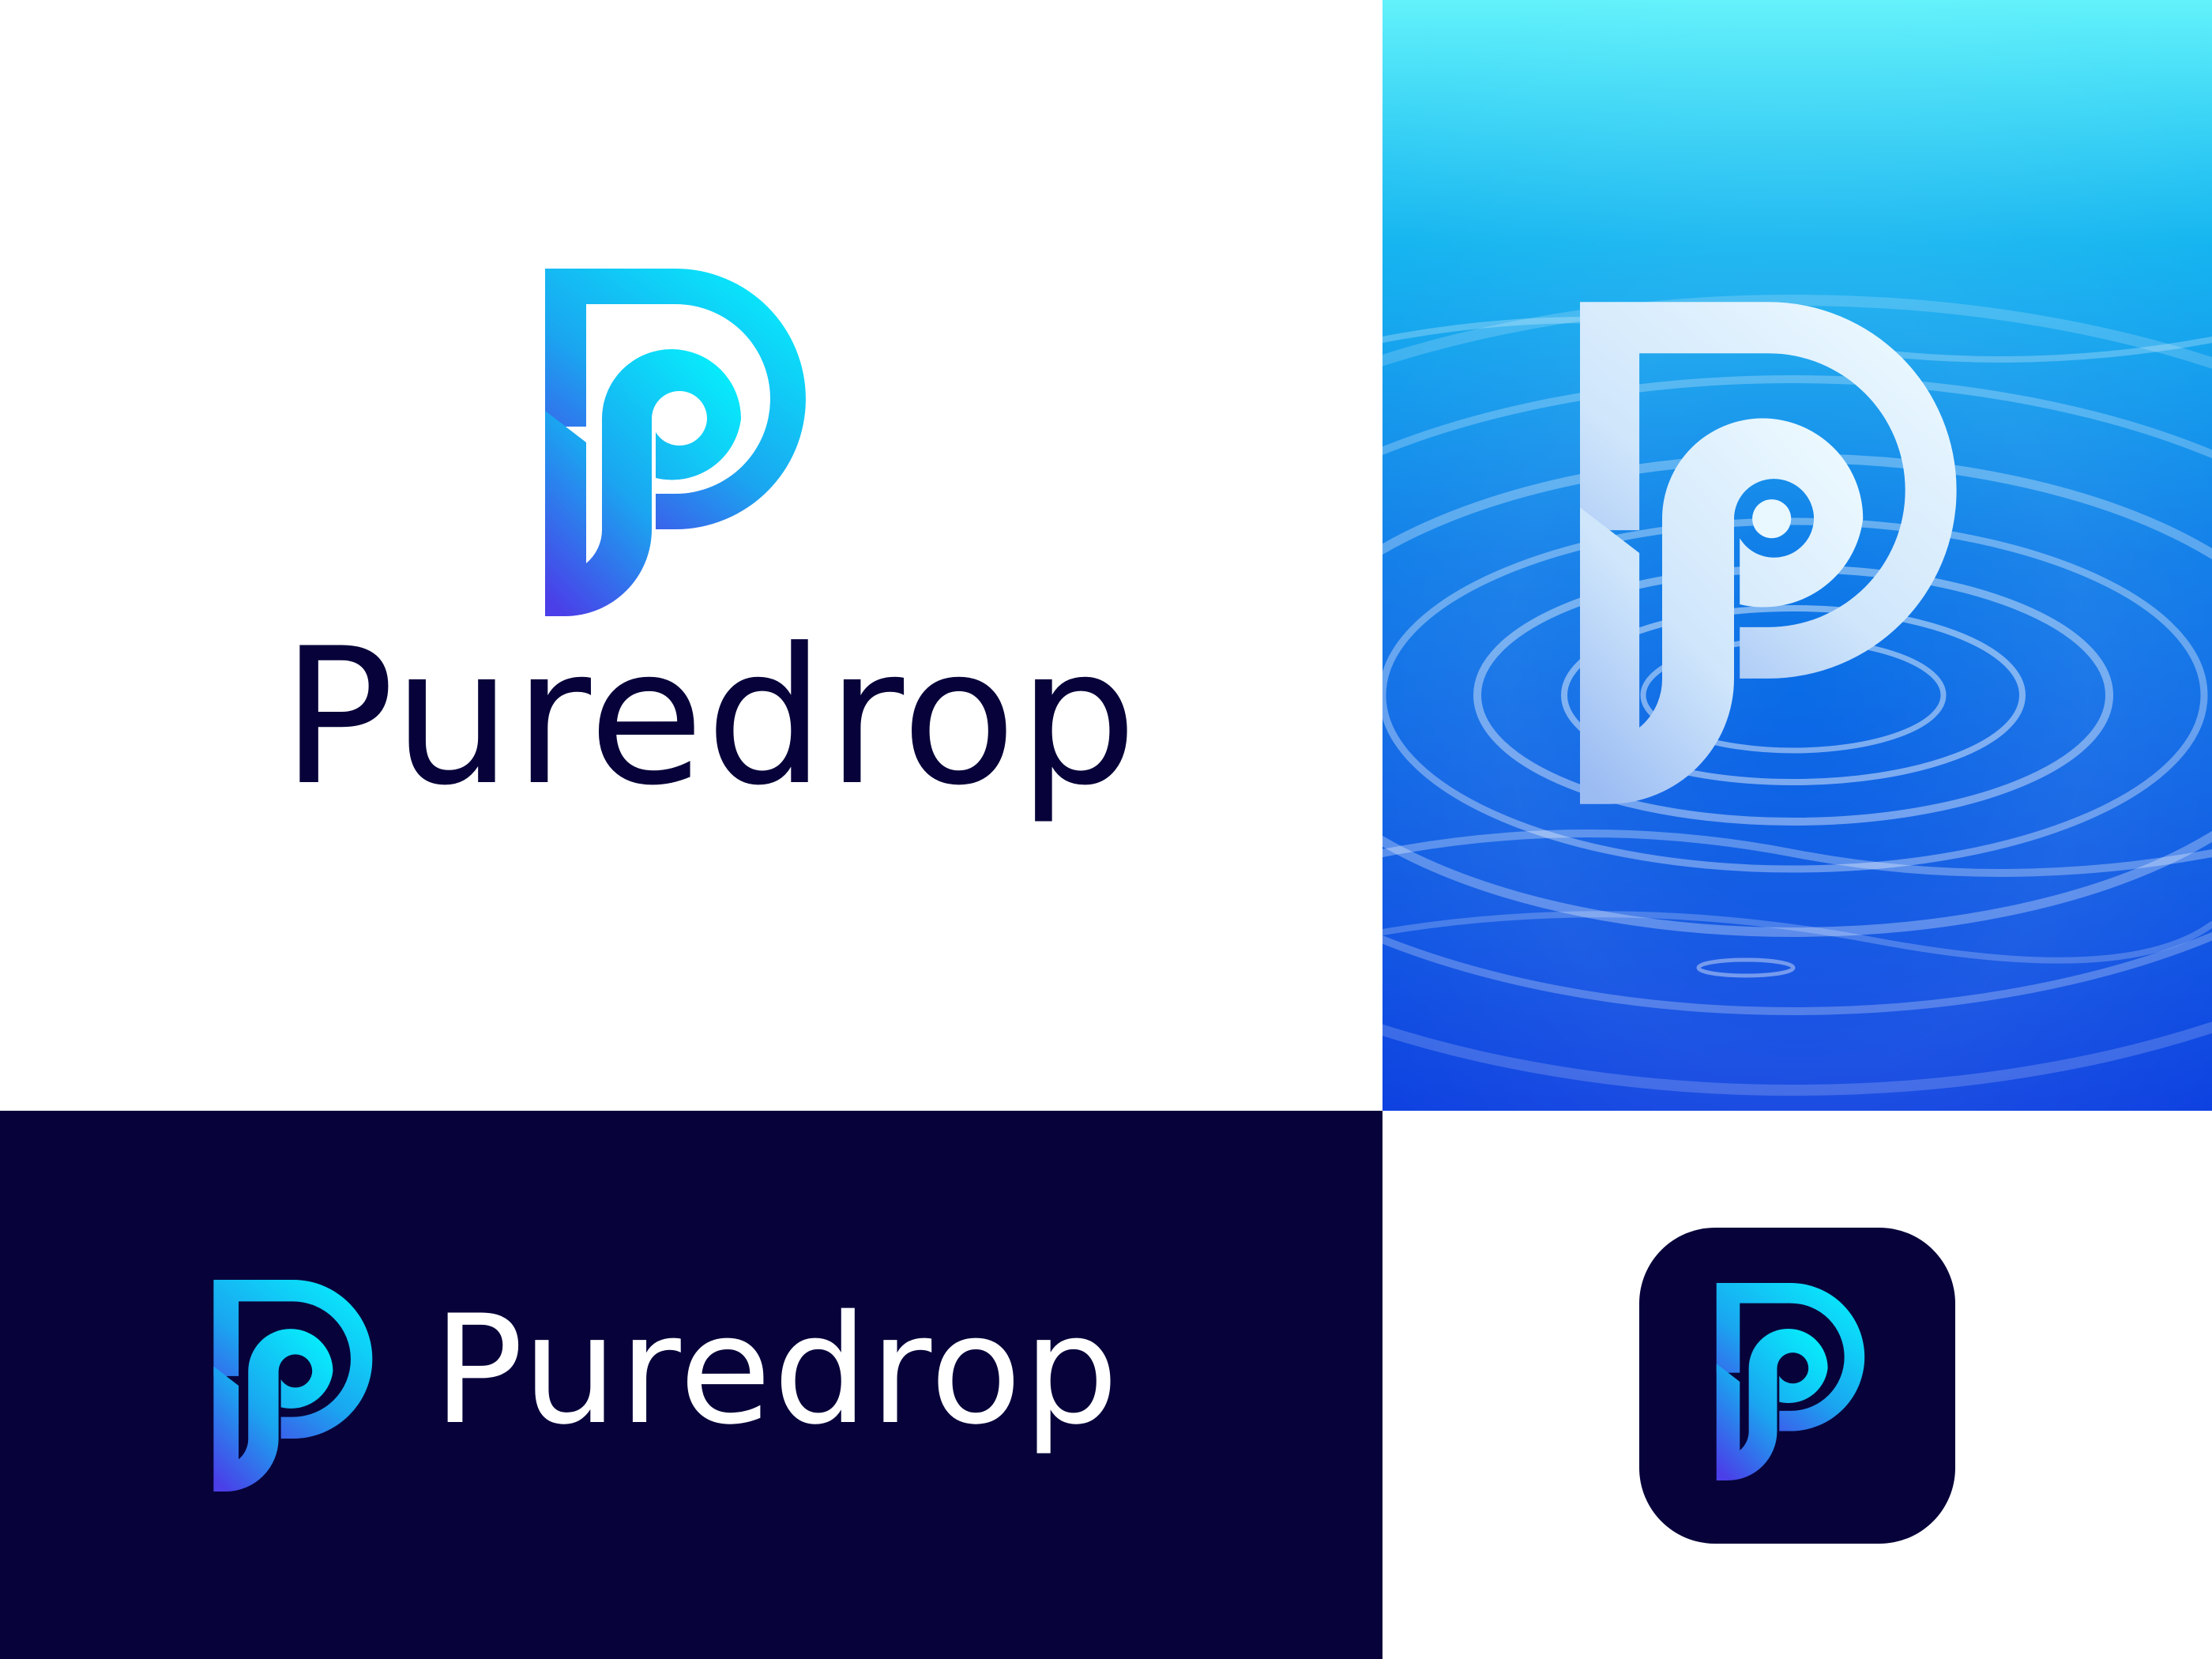  I want to click on puredrop-logo-icon-glass, so click(1769, 553).